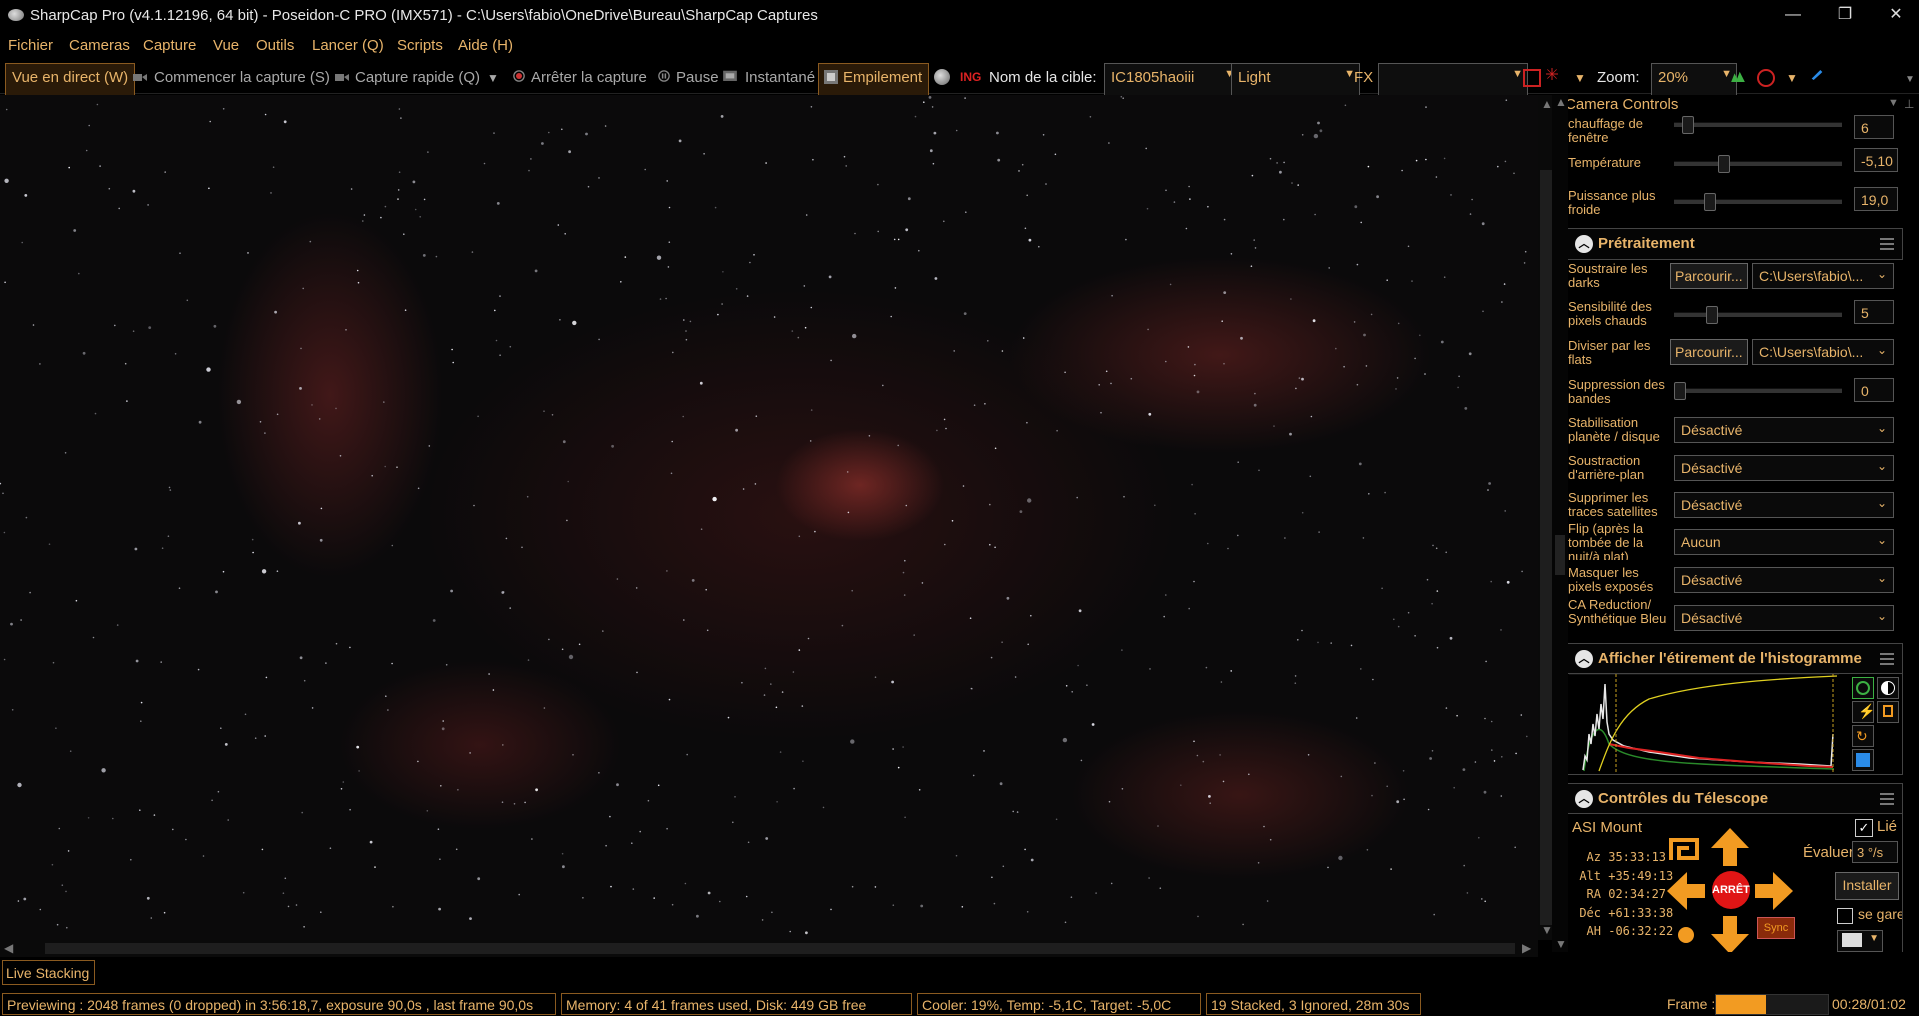 Image resolution: width=1919 pixels, height=1016 pixels. I want to click on reset-button: ↻, so click(1863, 736).